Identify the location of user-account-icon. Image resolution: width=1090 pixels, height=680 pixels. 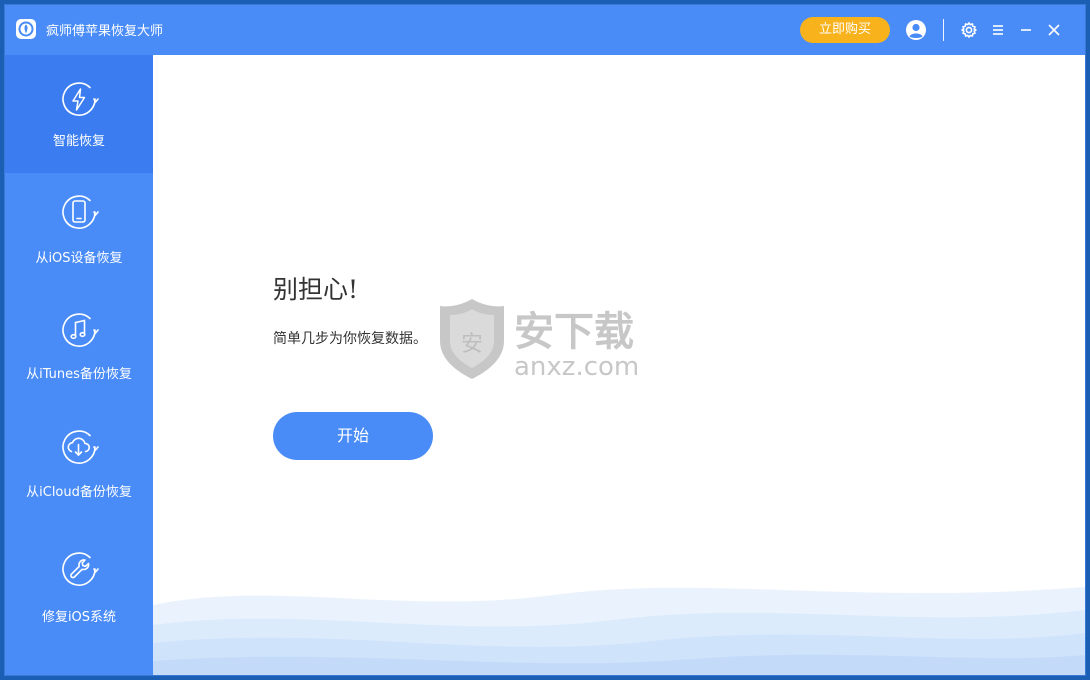
(916, 30).